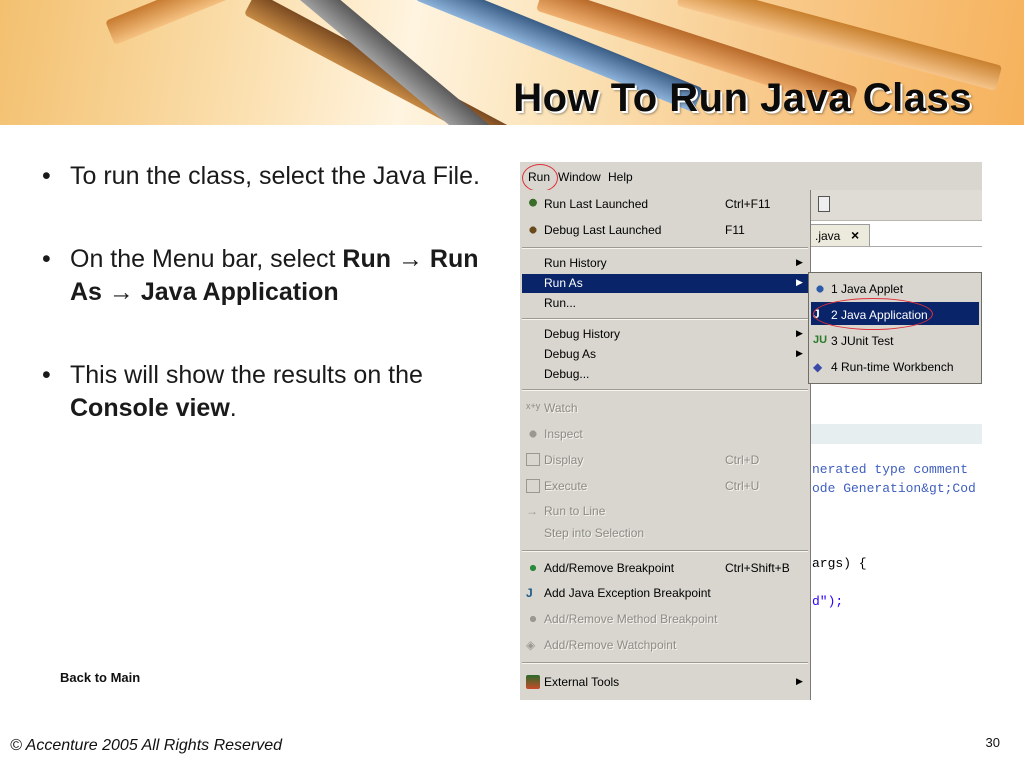 The width and height of the screenshot is (1024, 768). Describe the element at coordinates (855, 235) in the screenshot. I see `close-icon: ×` at that location.